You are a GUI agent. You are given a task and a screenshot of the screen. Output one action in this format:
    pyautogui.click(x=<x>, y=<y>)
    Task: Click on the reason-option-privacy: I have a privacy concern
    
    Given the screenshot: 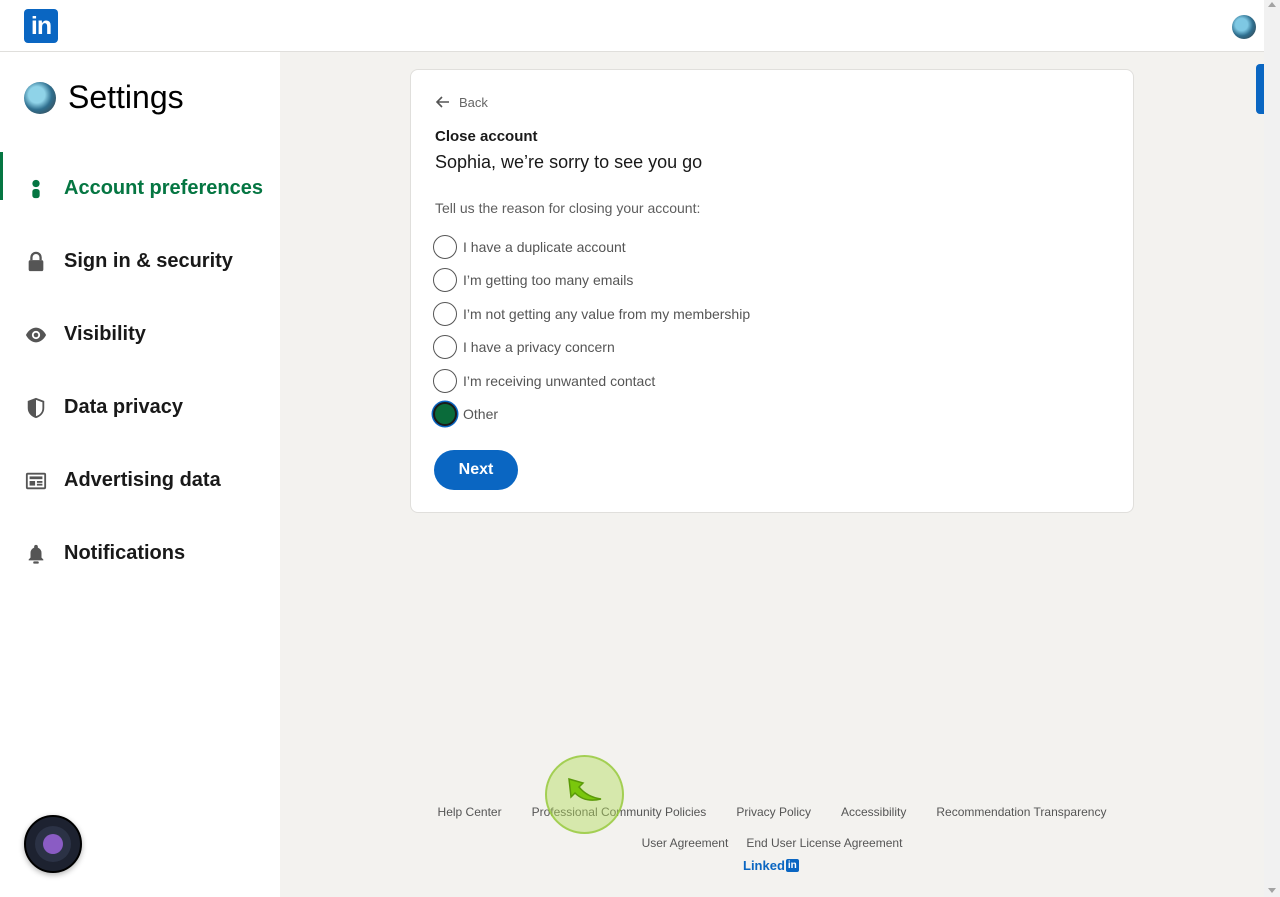 What is the action you would take?
    pyautogui.click(x=591, y=348)
    